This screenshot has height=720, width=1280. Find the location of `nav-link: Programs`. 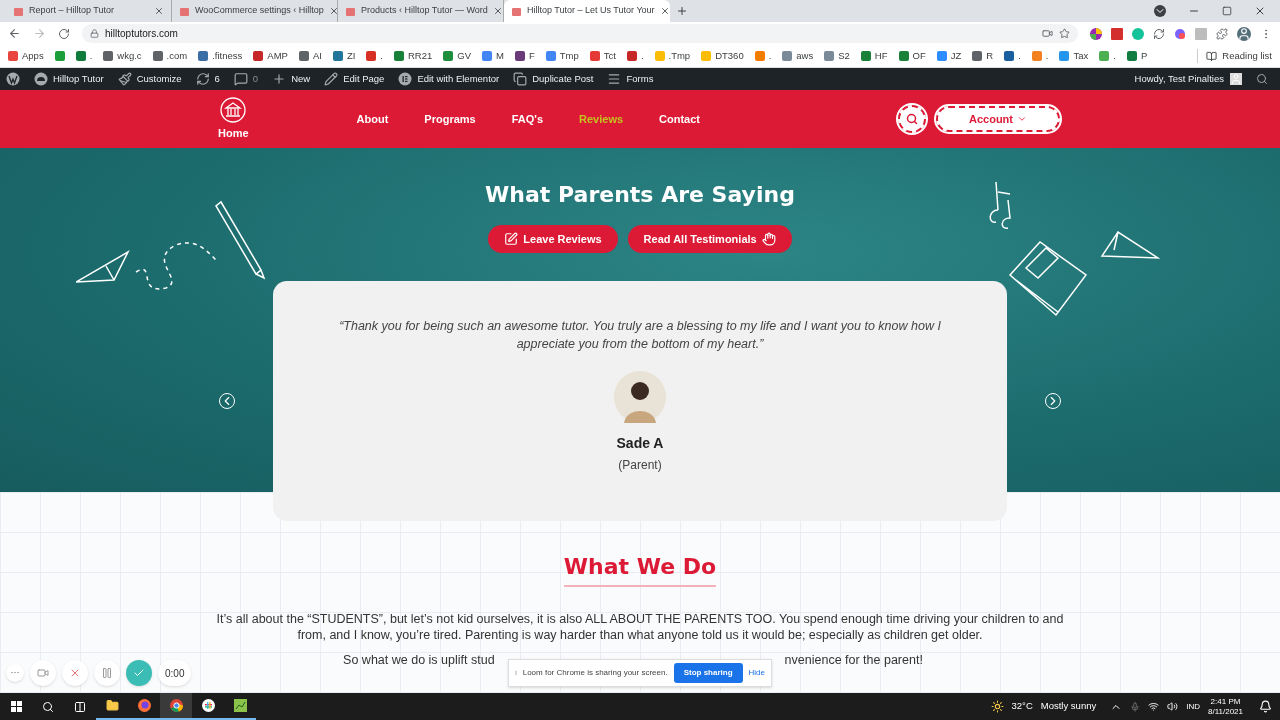

nav-link: Programs is located at coordinates (450, 119).